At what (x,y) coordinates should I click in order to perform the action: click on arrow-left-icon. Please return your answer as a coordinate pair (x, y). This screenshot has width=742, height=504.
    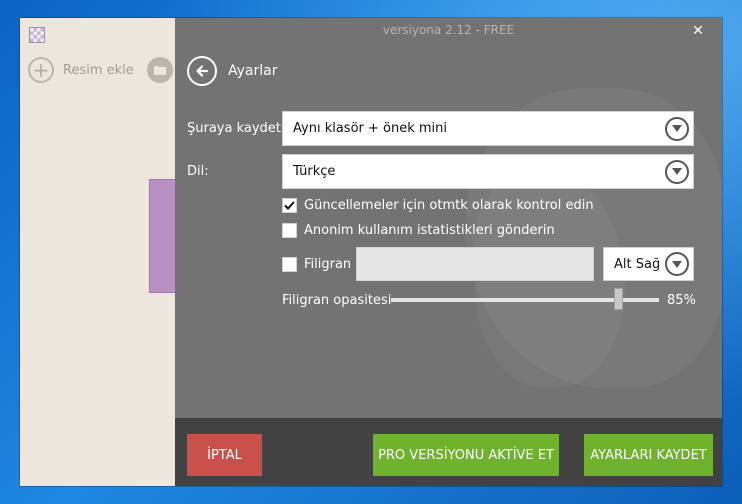
    Looking at the image, I should click on (202, 71).